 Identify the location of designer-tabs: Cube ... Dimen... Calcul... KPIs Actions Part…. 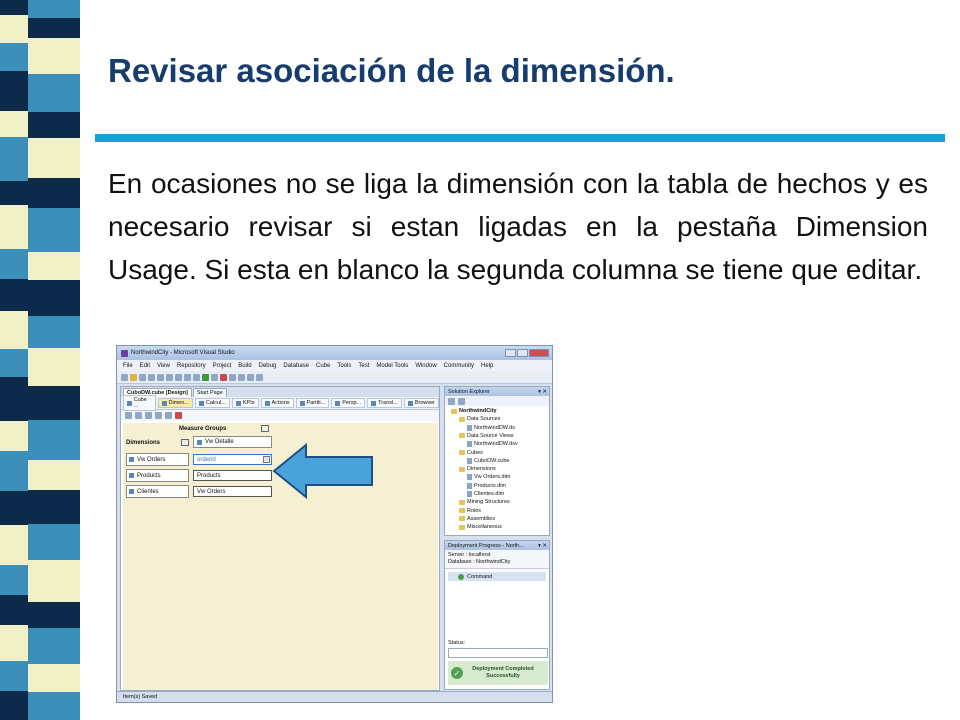
(280, 403).